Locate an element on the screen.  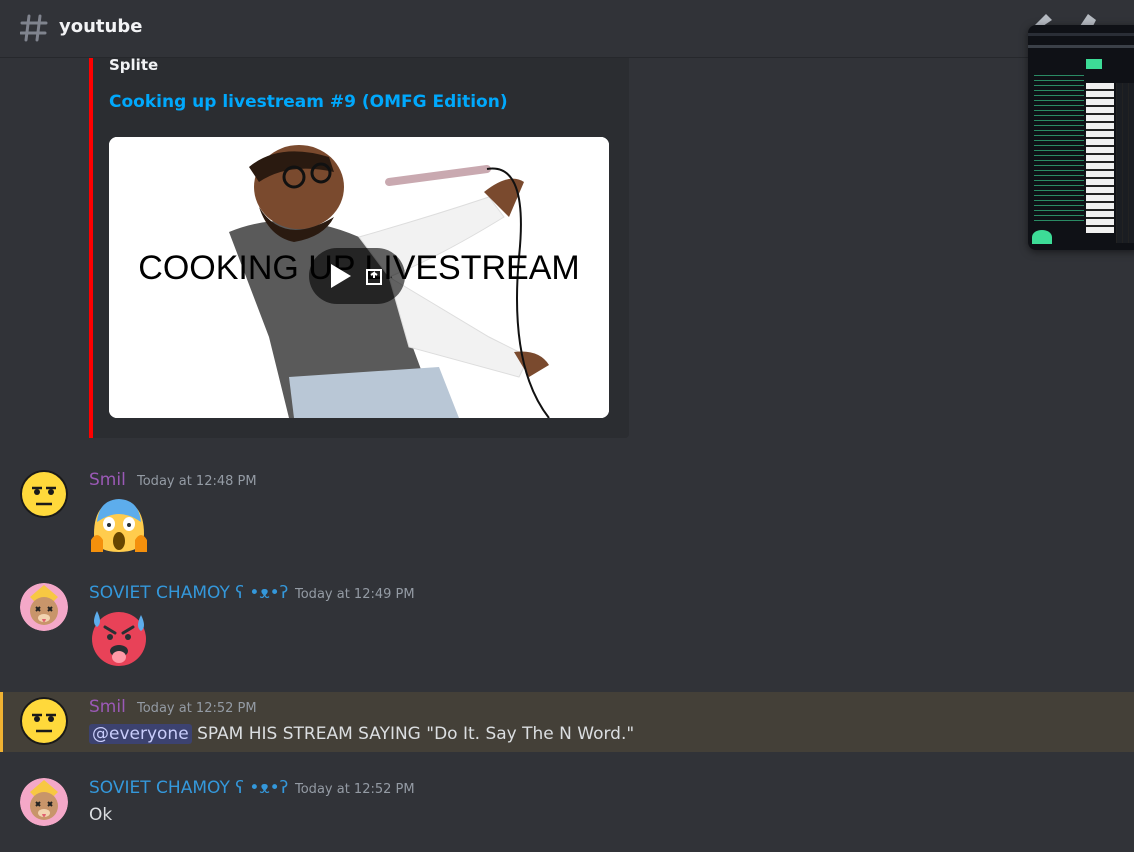
pip-piano-roll-grid is located at coordinates (1125, 163).